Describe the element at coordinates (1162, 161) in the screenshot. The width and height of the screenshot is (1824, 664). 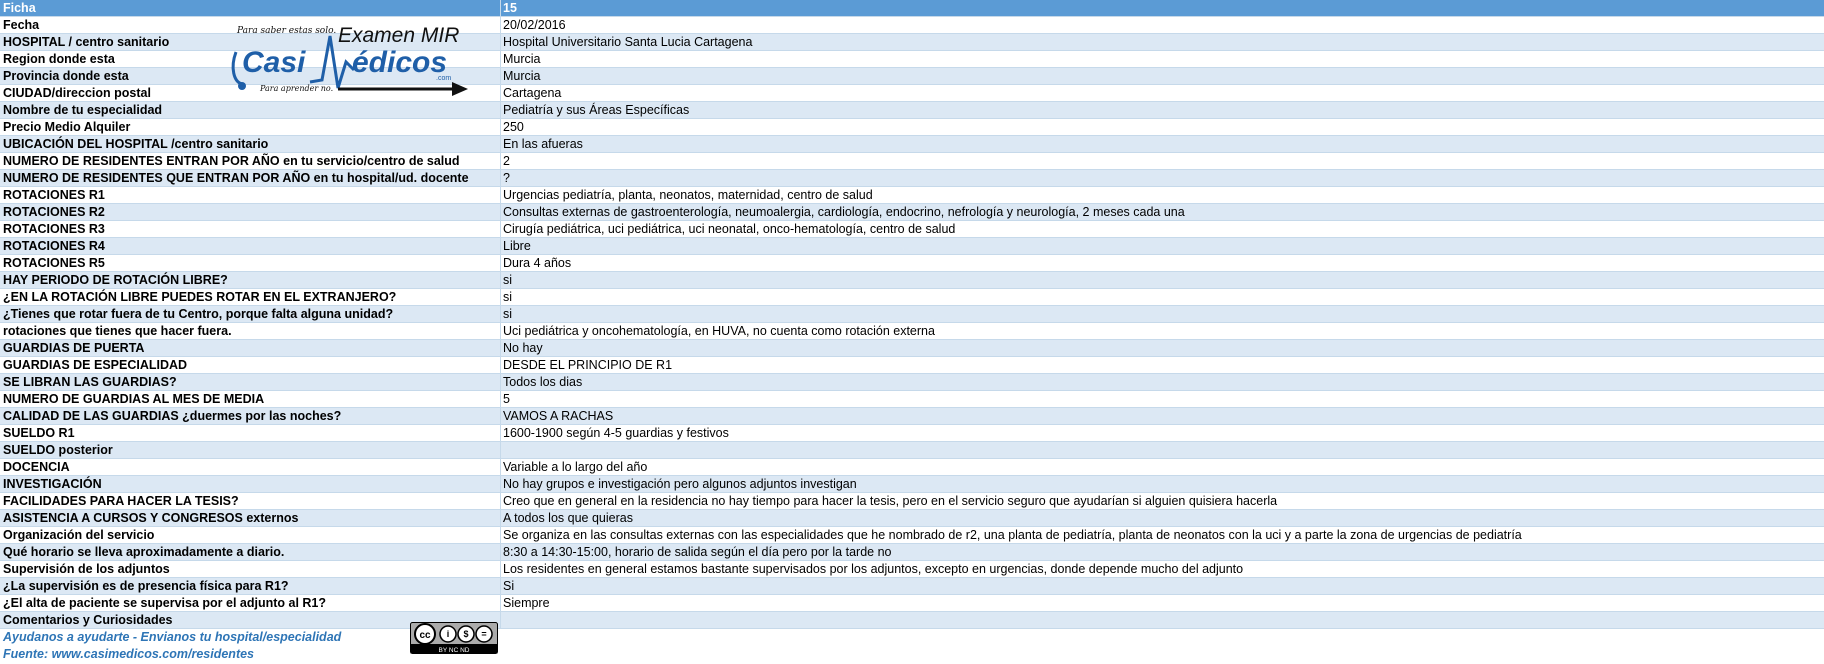
I see `row-value: 2` at that location.